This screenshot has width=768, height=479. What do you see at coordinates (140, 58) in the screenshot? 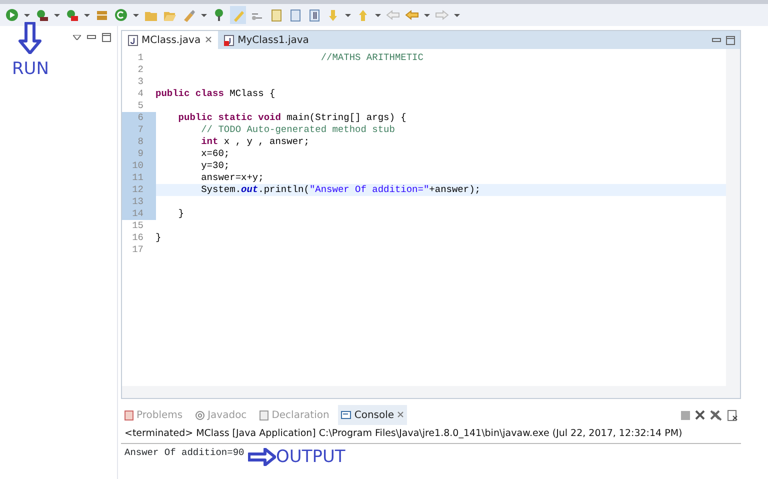
I see `line-number: 1` at bounding box center [140, 58].